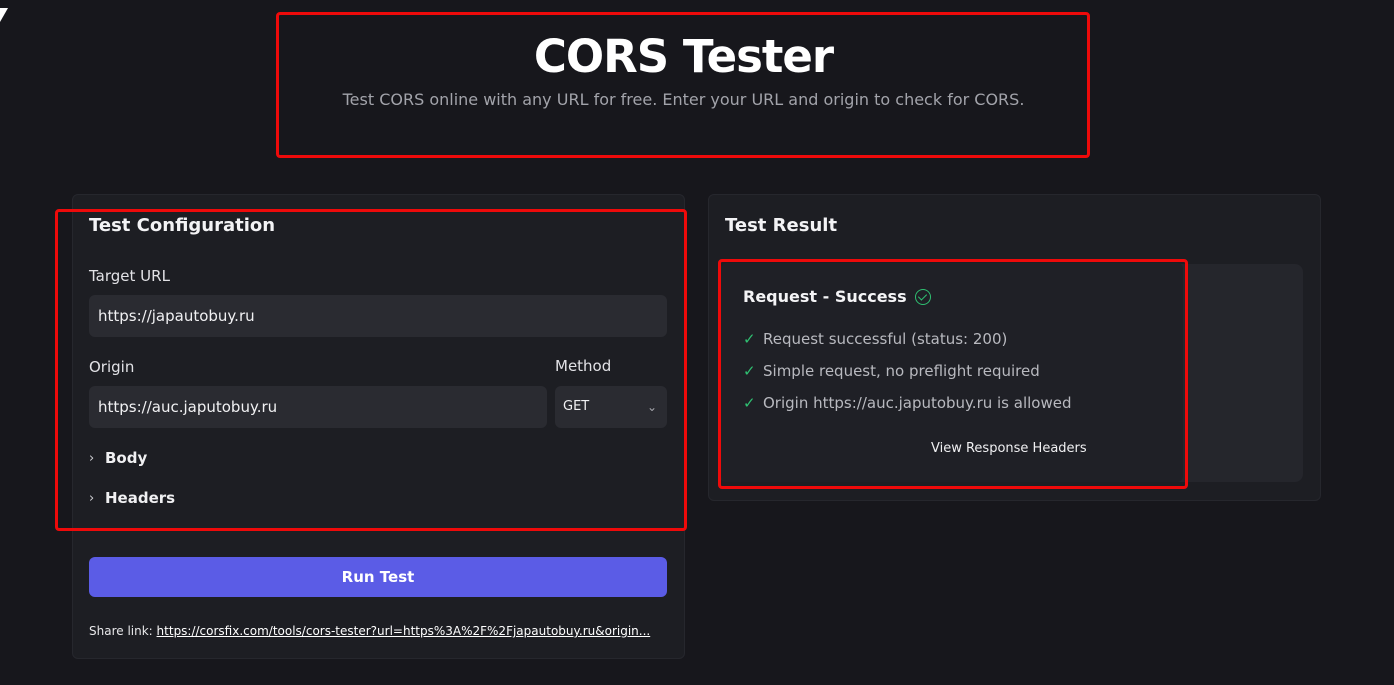 The image size is (1394, 685). What do you see at coordinates (825, 296) in the screenshot?
I see `result-status-text: Request - Success` at bounding box center [825, 296].